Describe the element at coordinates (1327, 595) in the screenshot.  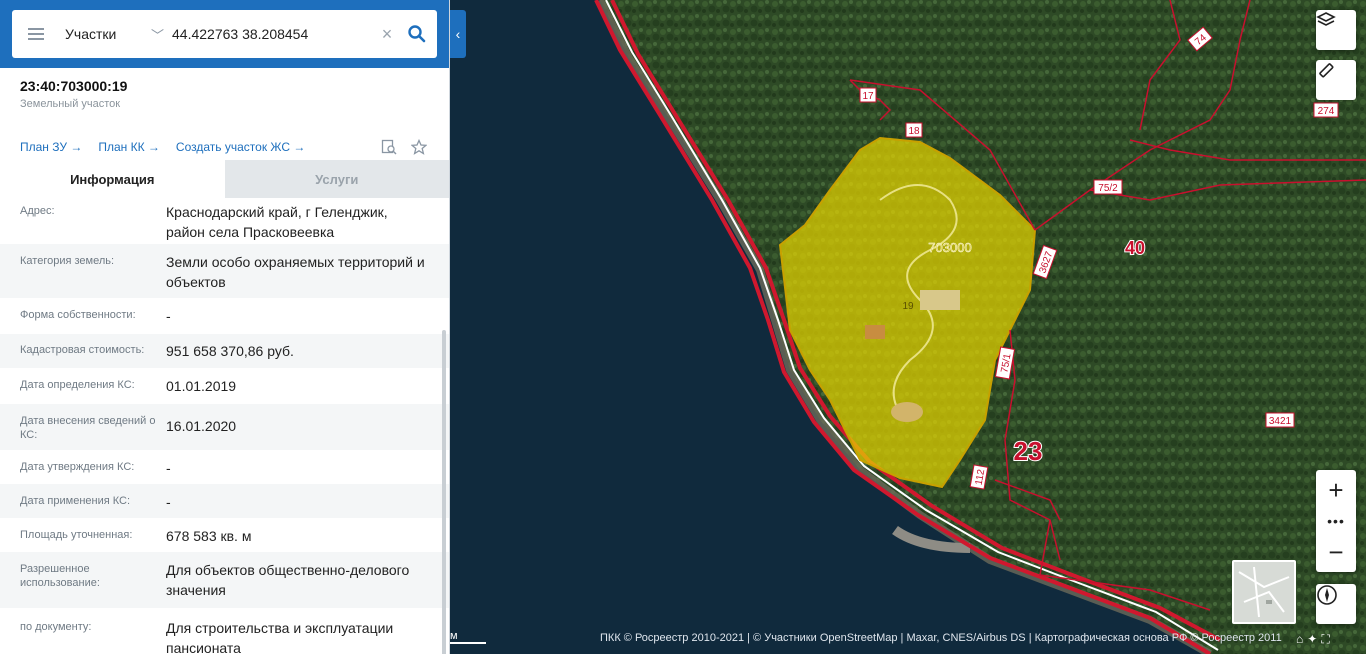
I see `compass-icon` at that location.